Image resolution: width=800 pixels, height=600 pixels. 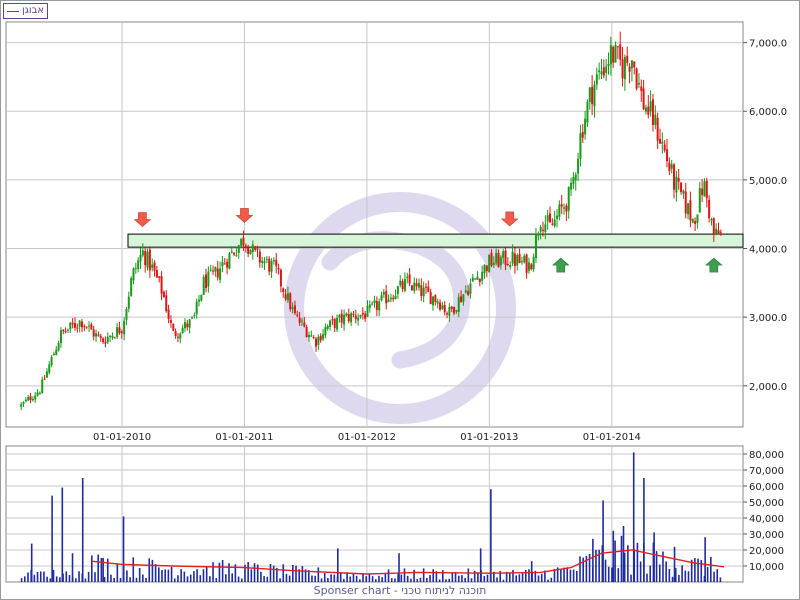 I want to click on y-tick-label: 7,000.0, so click(x=768, y=44).